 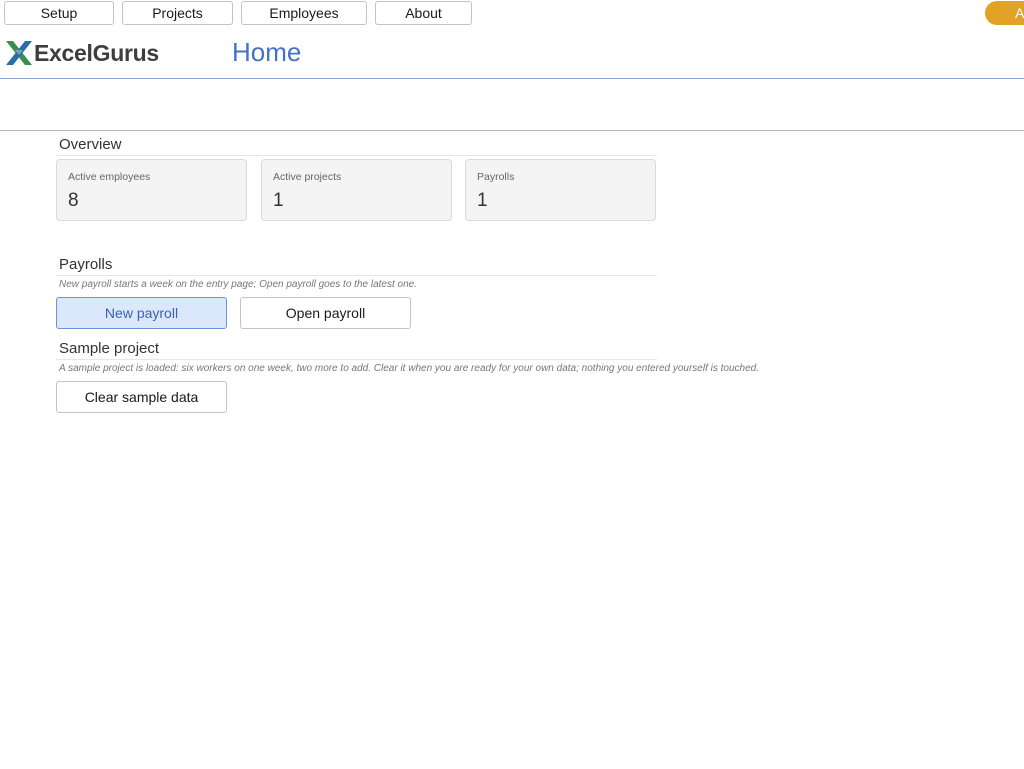 What do you see at coordinates (141, 313) in the screenshot?
I see `new-payroll-button: New payroll` at bounding box center [141, 313].